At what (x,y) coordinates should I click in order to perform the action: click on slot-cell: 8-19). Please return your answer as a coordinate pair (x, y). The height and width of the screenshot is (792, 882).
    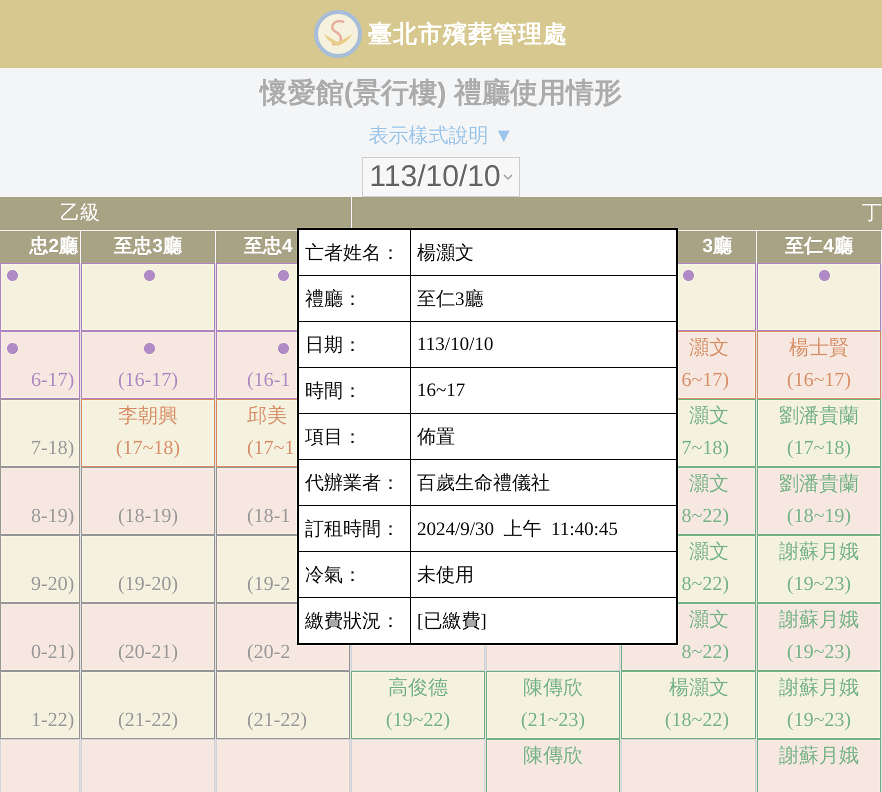
    Looking at the image, I should click on (40, 501).